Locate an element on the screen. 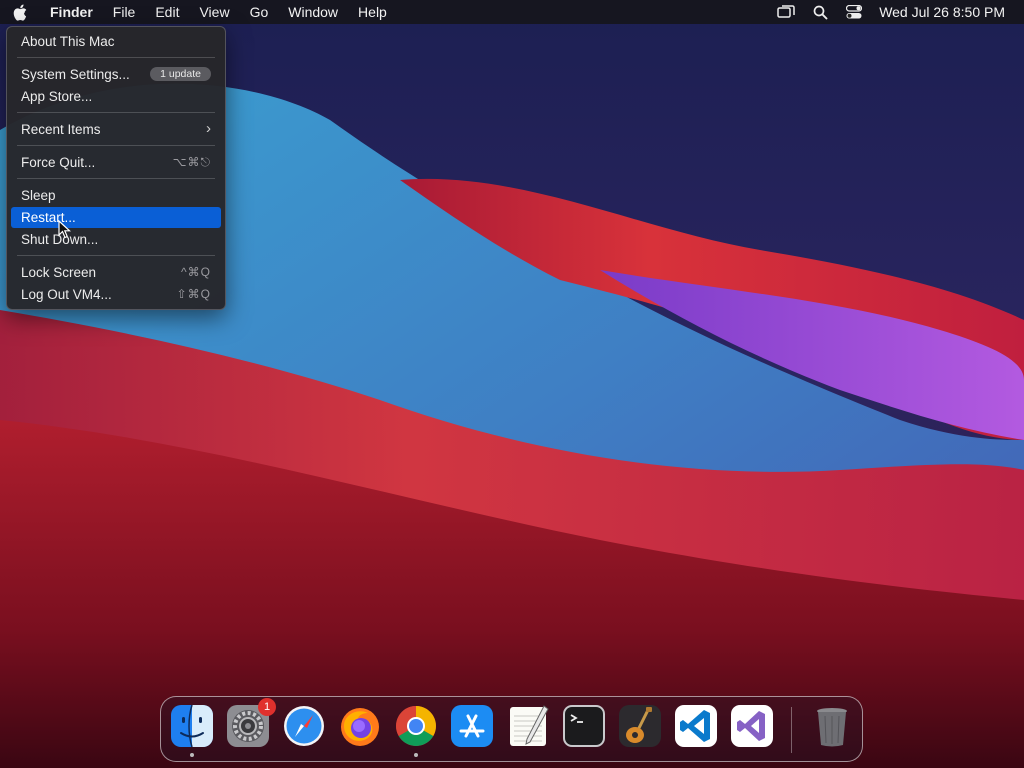 The height and width of the screenshot is (768, 1024). menu-item-lock-screen: Lock Screen ^⌘Q is located at coordinates (116, 272).